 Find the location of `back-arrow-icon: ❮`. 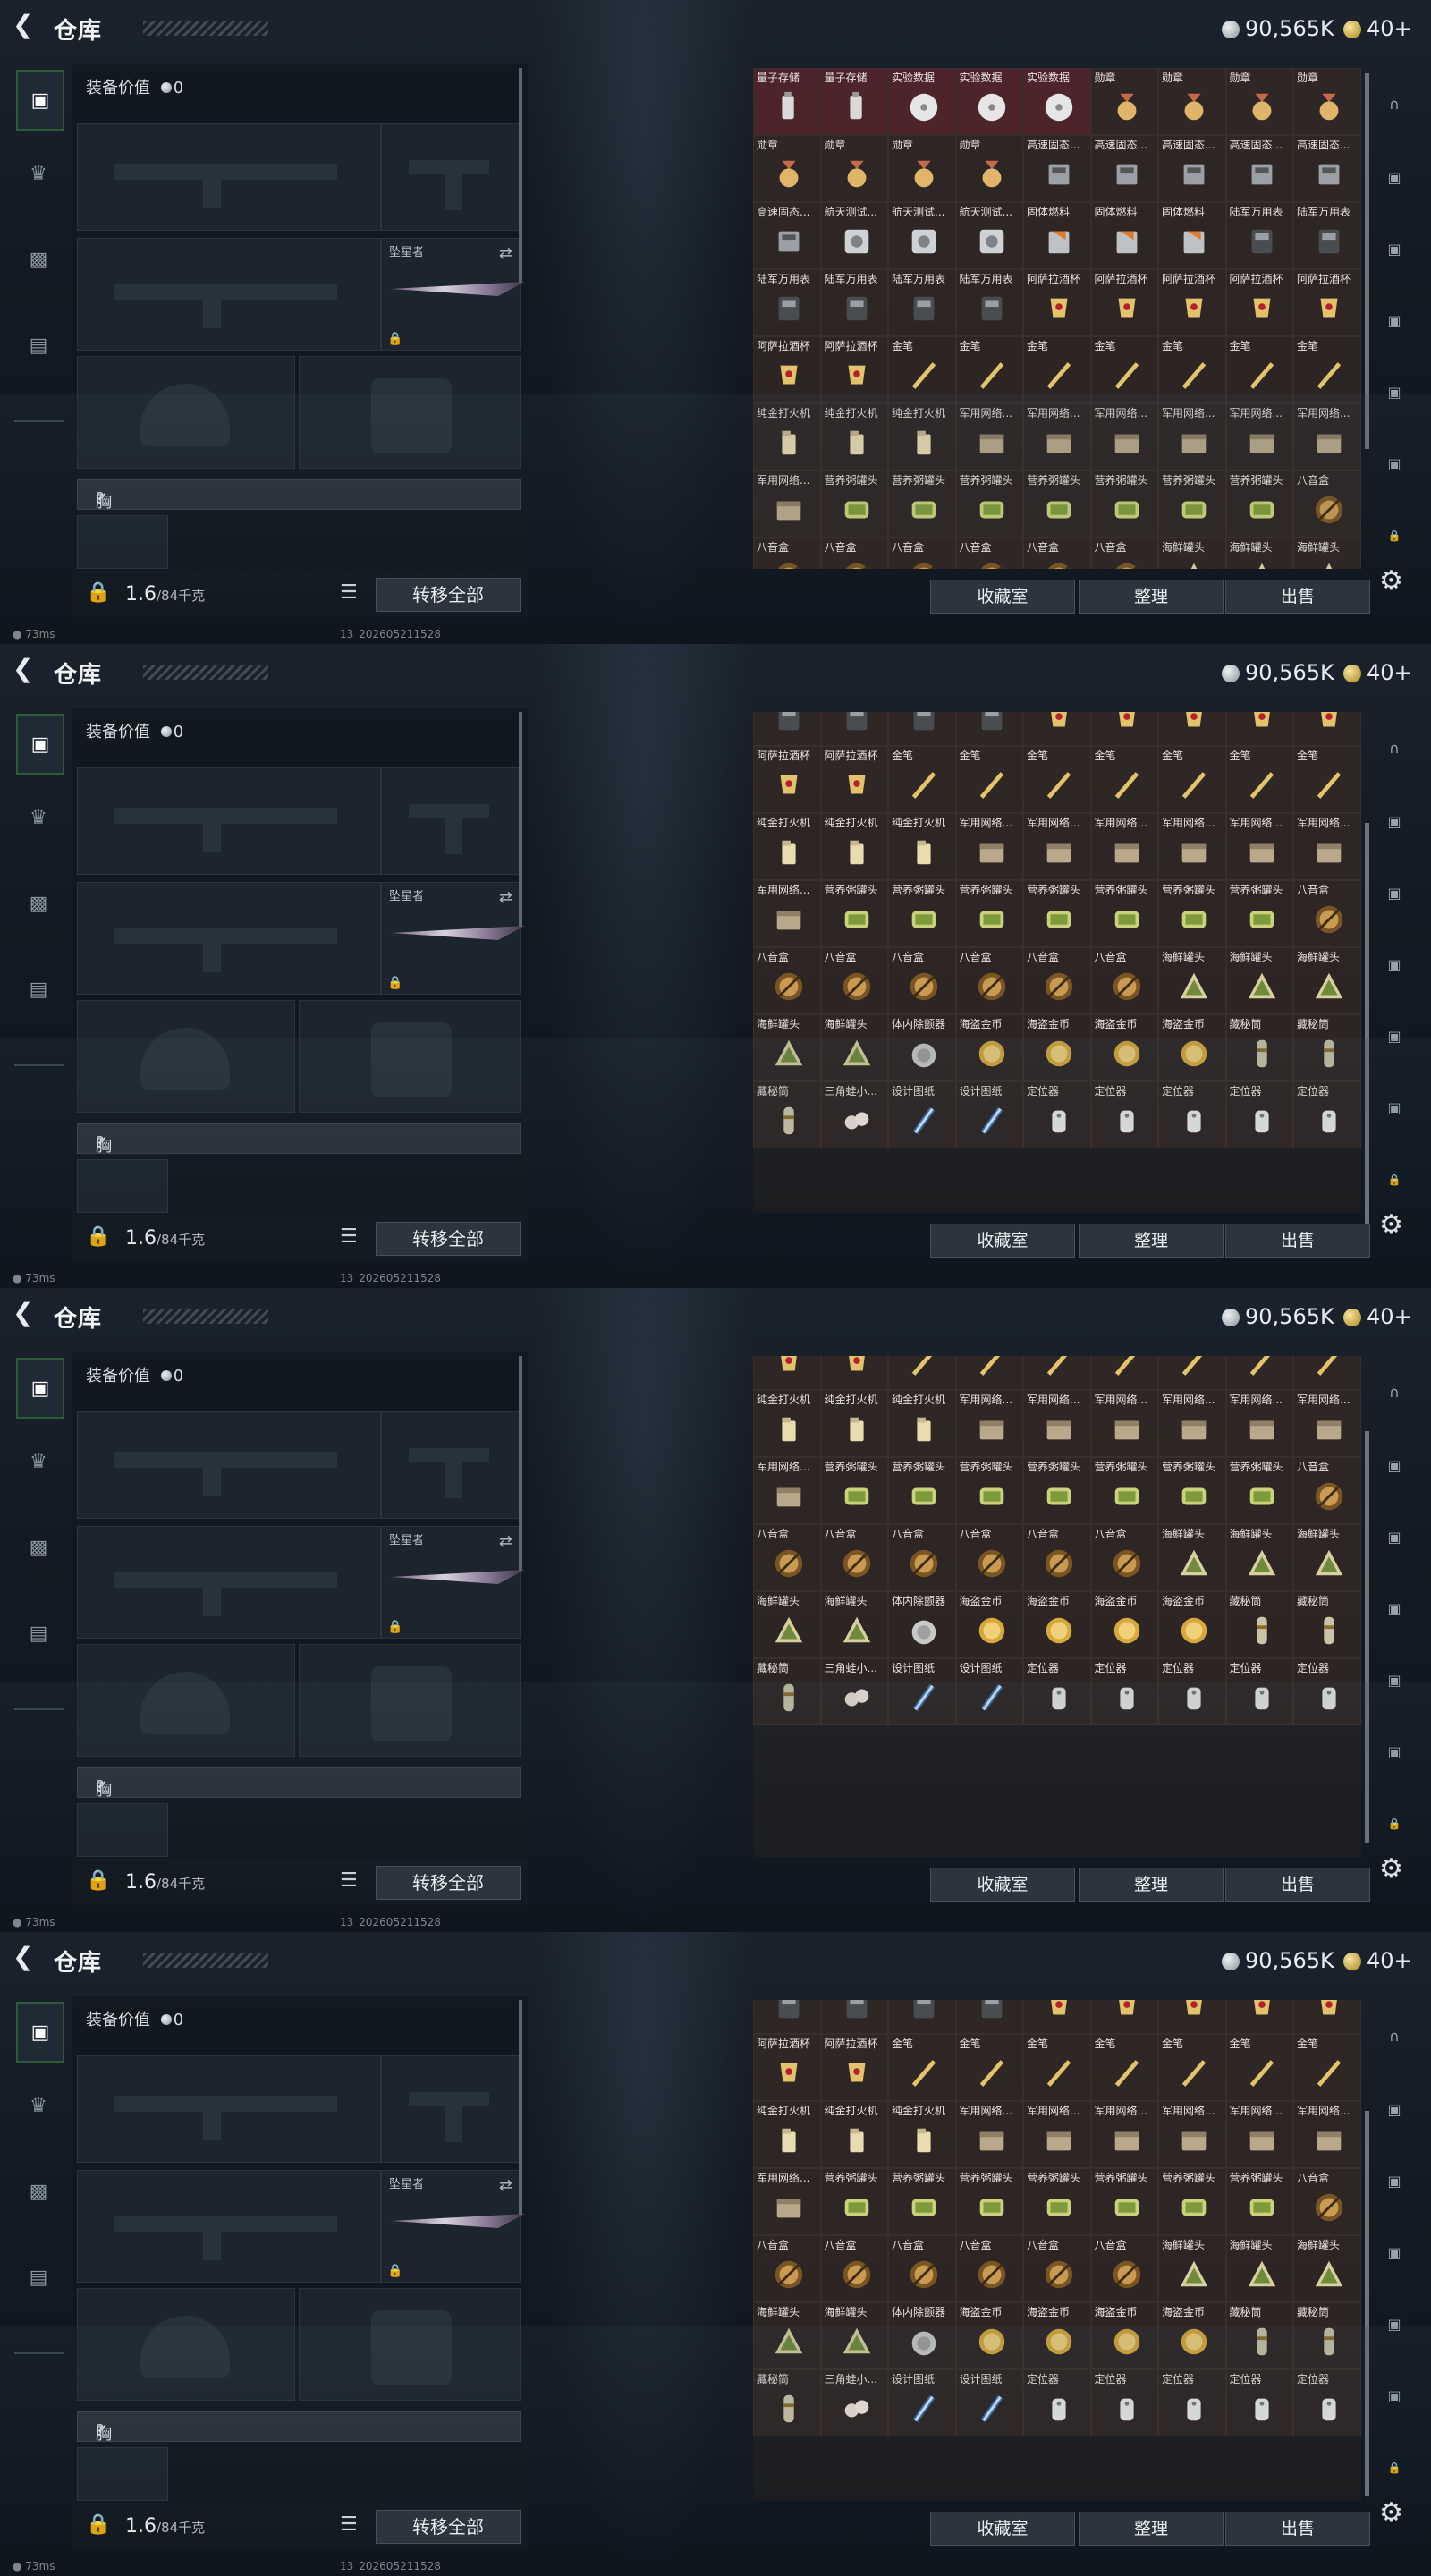

back-arrow-icon: ❮ is located at coordinates (26, 25).